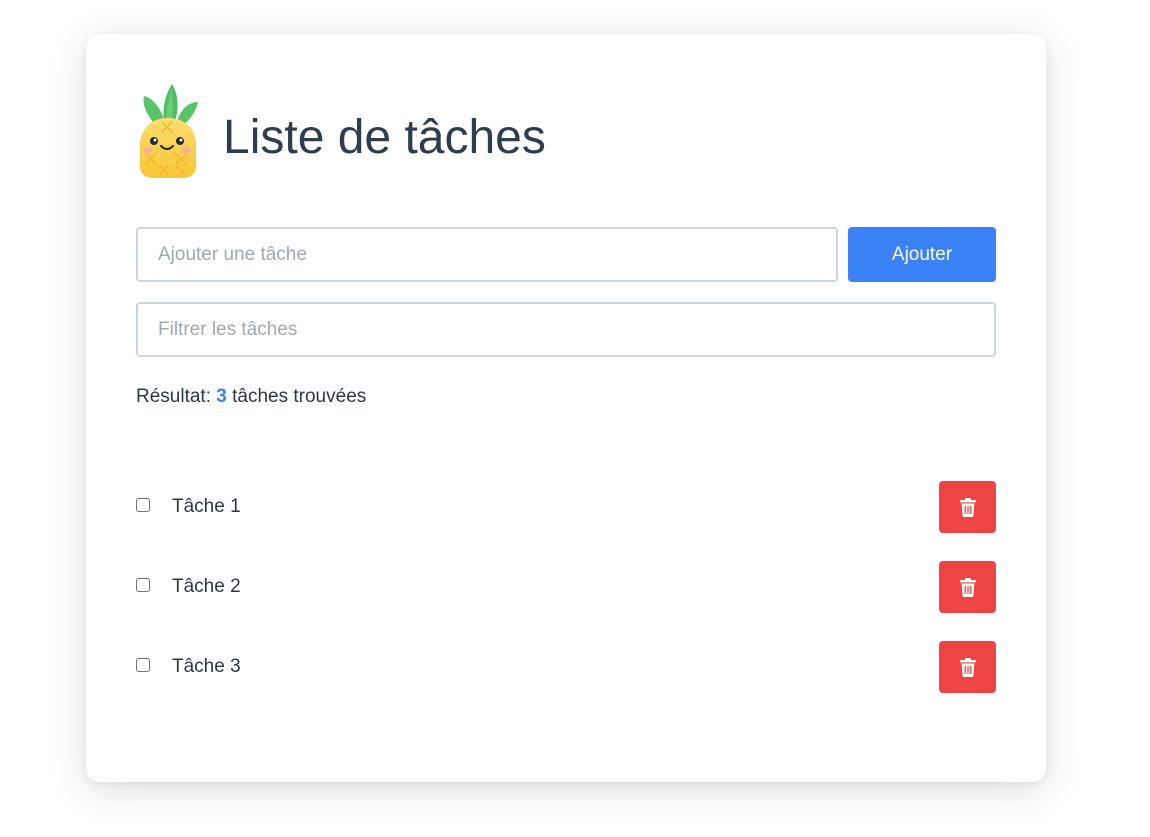  I want to click on header: Liste de tâches, so click(341, 132).